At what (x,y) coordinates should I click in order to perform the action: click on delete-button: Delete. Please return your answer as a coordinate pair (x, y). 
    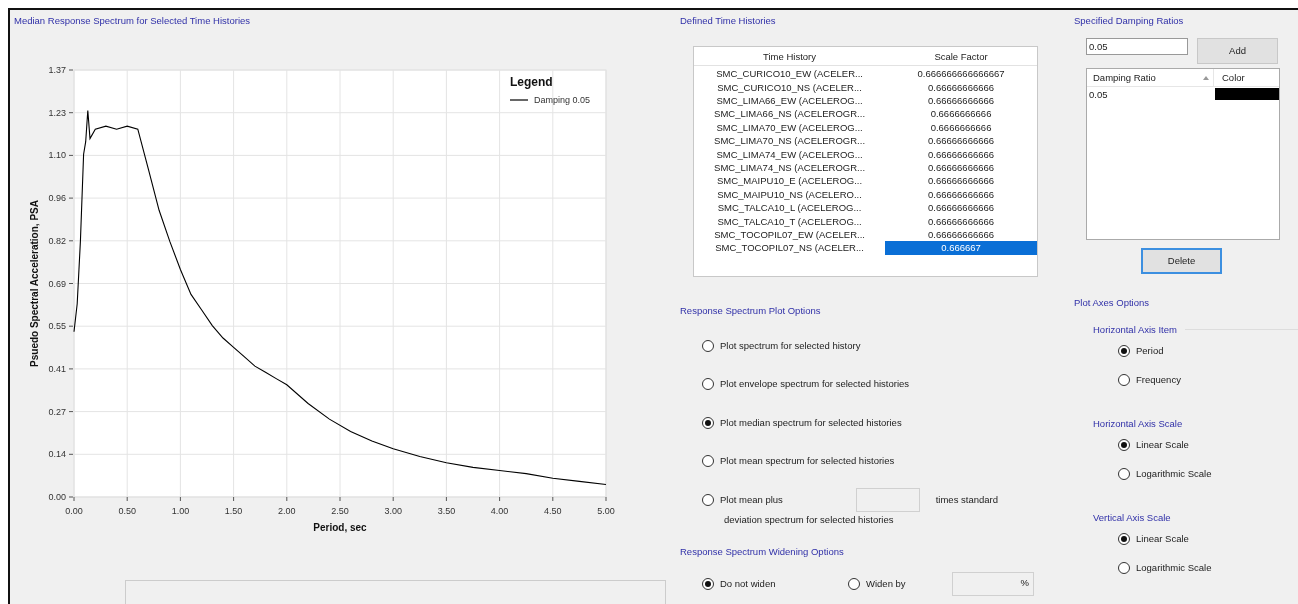
    Looking at the image, I should click on (1181, 261).